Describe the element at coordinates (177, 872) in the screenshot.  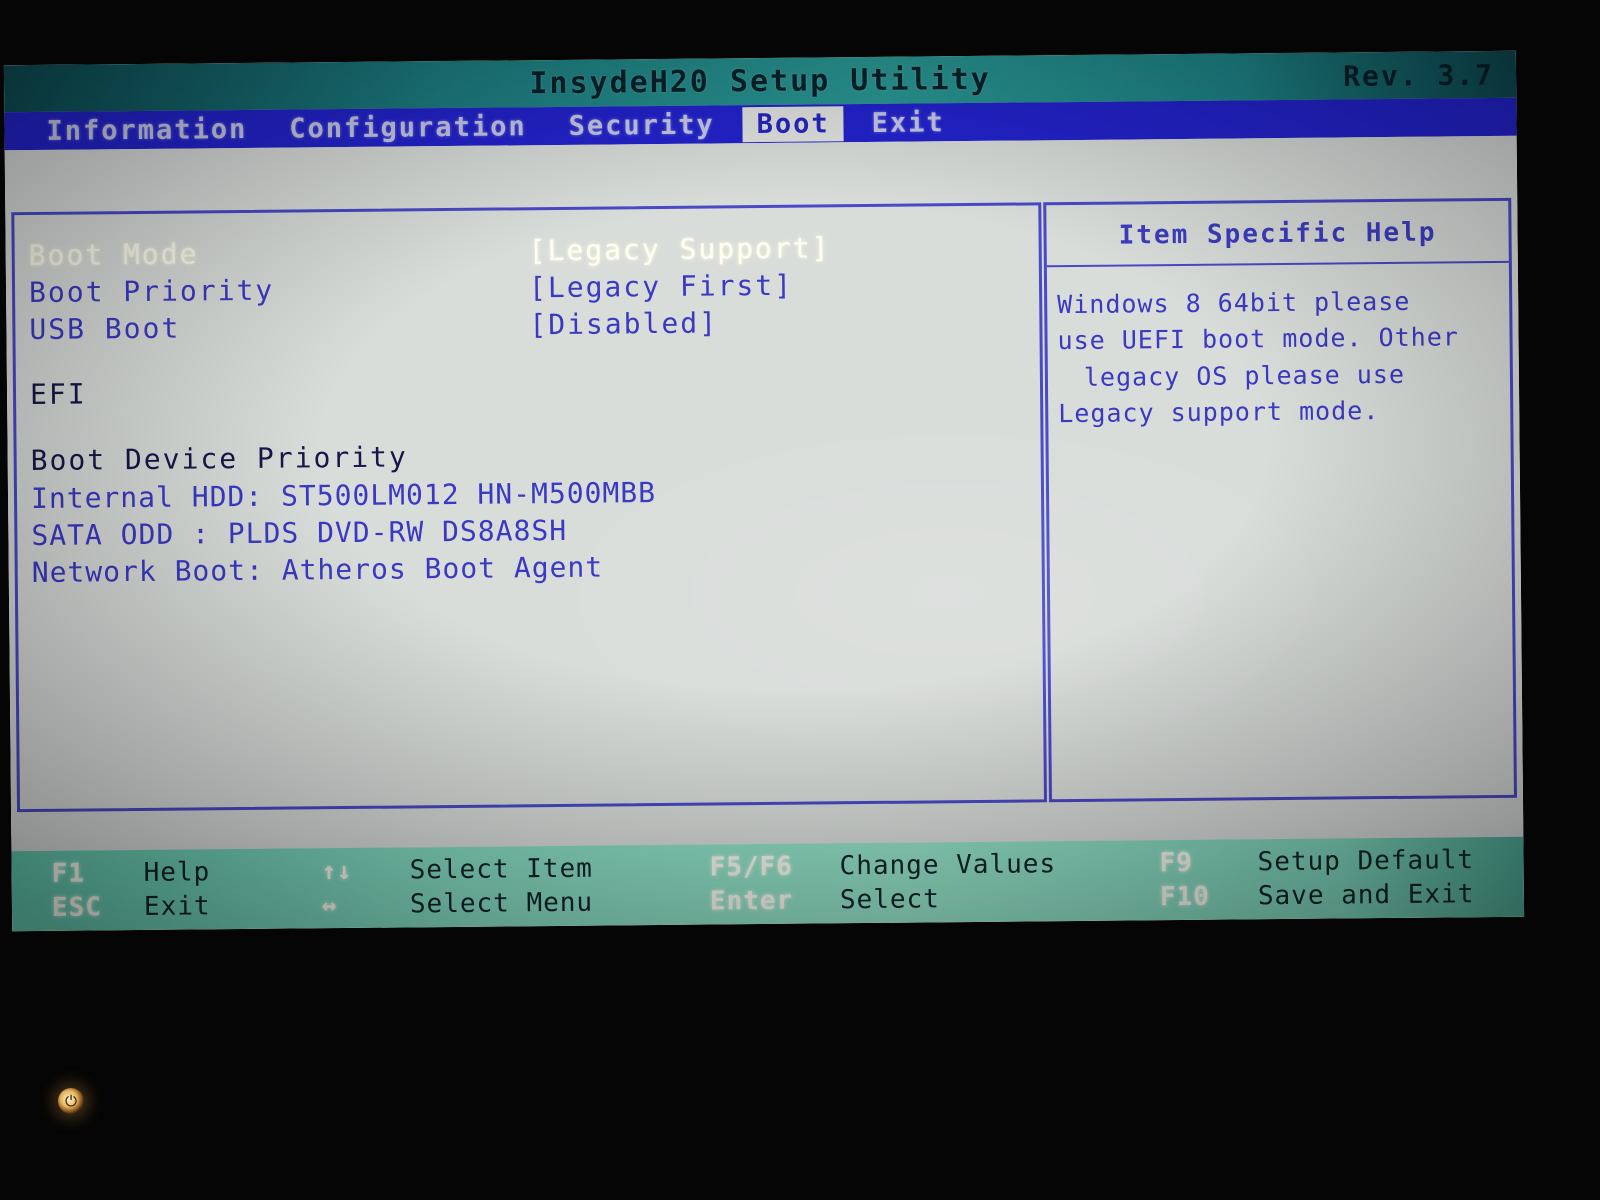
I see `key-desc-help: Help` at that location.